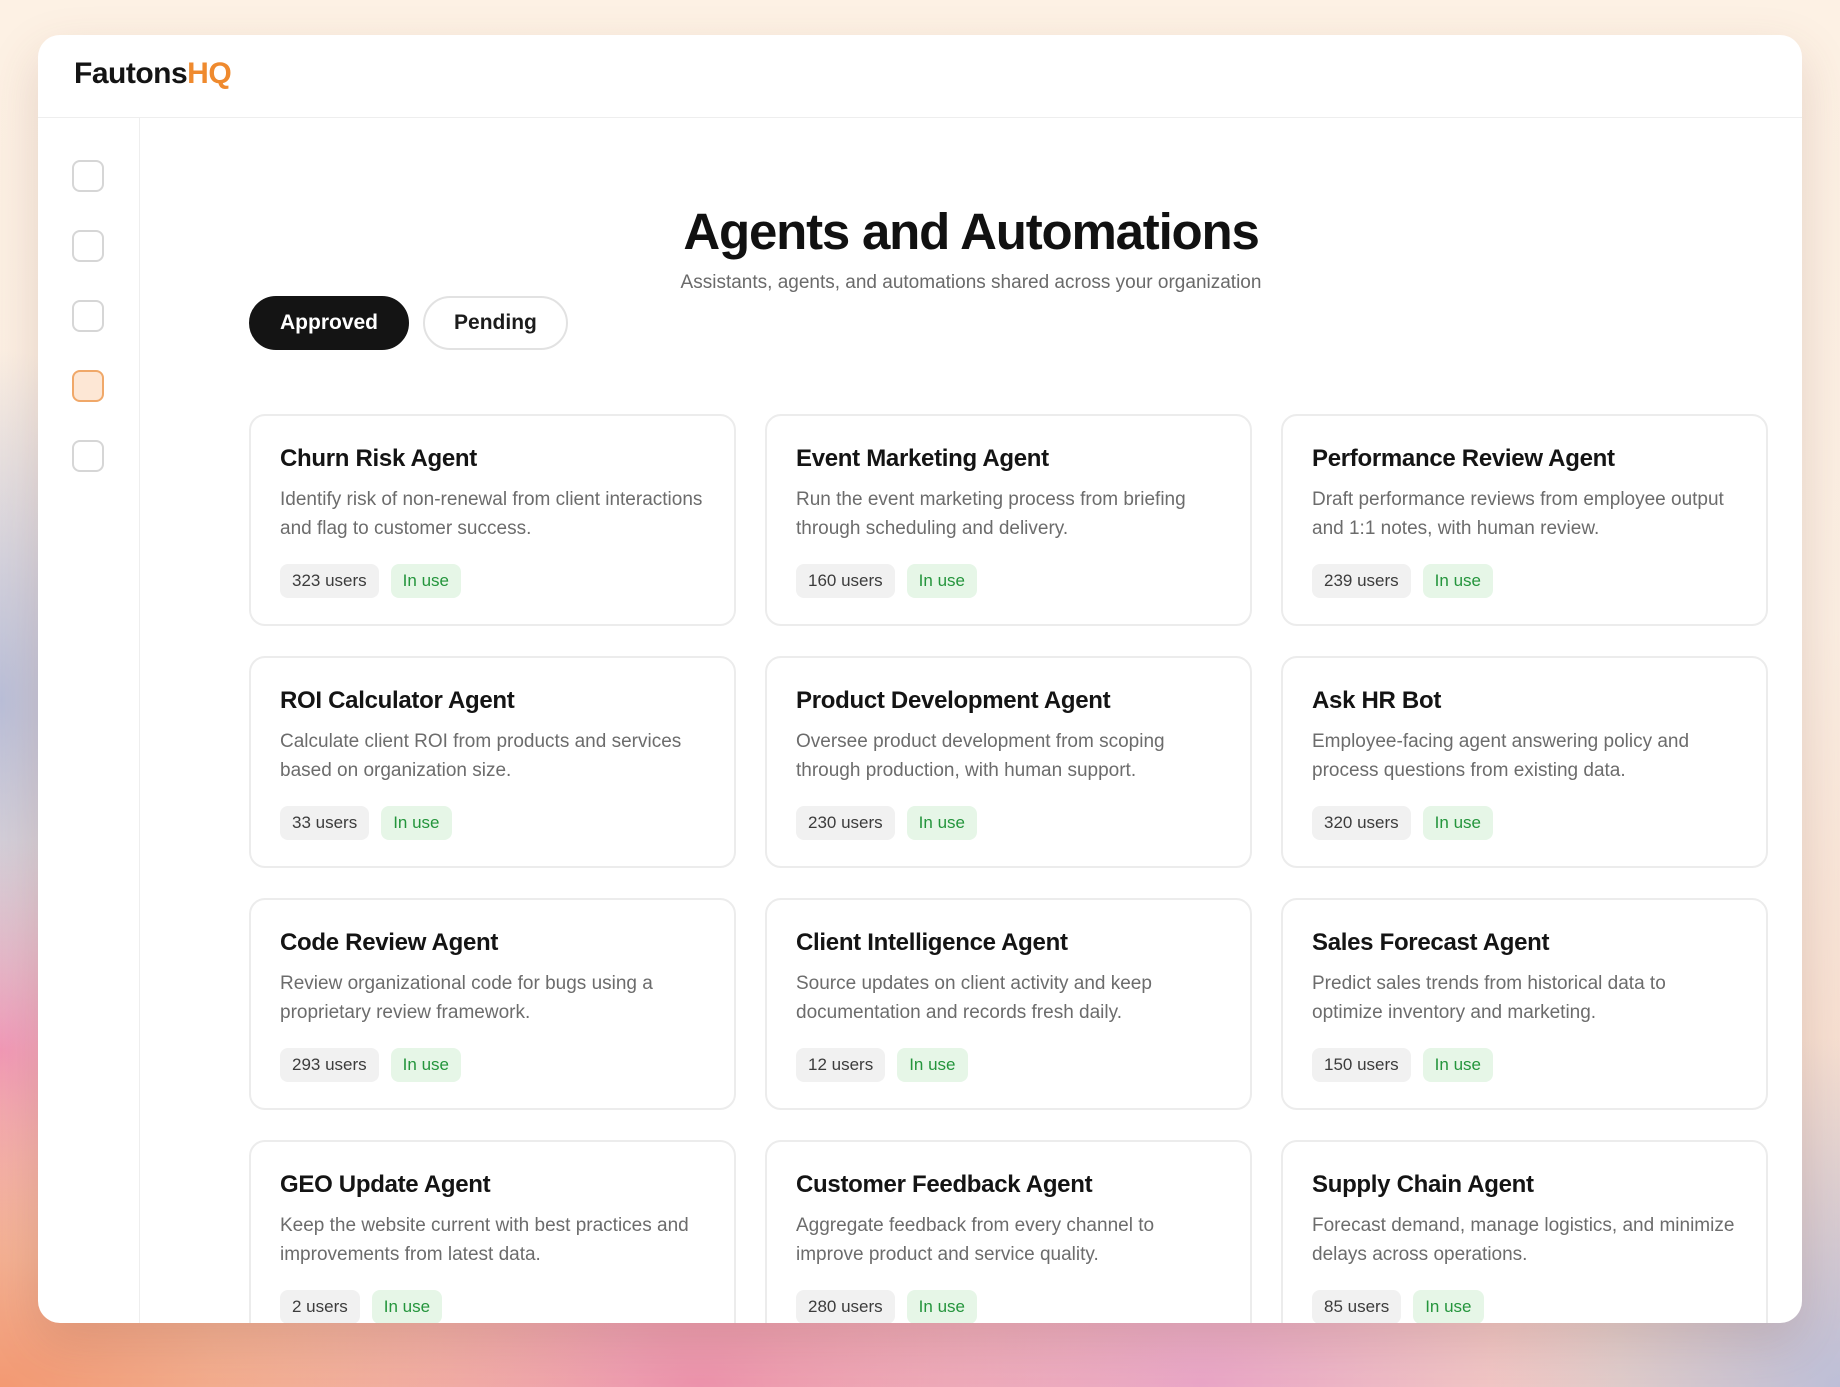 This screenshot has height=1387, width=1840. Describe the element at coordinates (1524, 1306) in the screenshot. I see `agent-card-badges: 85 users In use` at that location.